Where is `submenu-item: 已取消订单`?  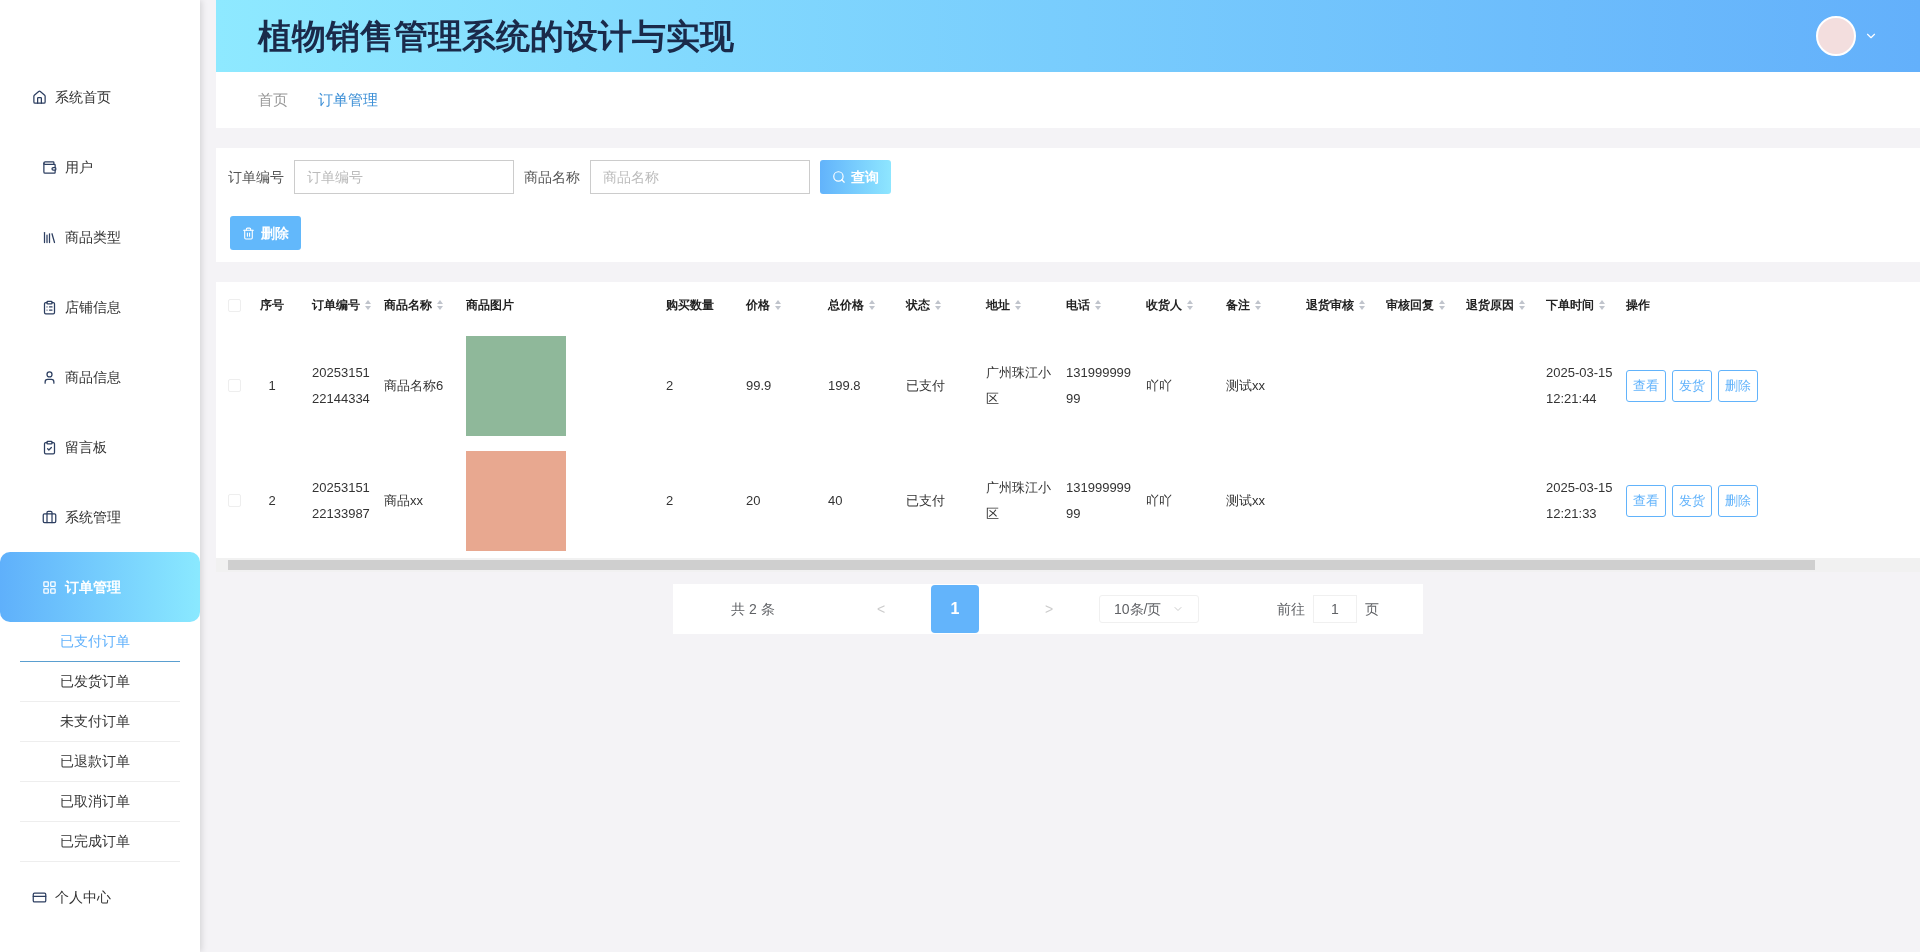
submenu-item: 已取消订单 is located at coordinates (100, 802).